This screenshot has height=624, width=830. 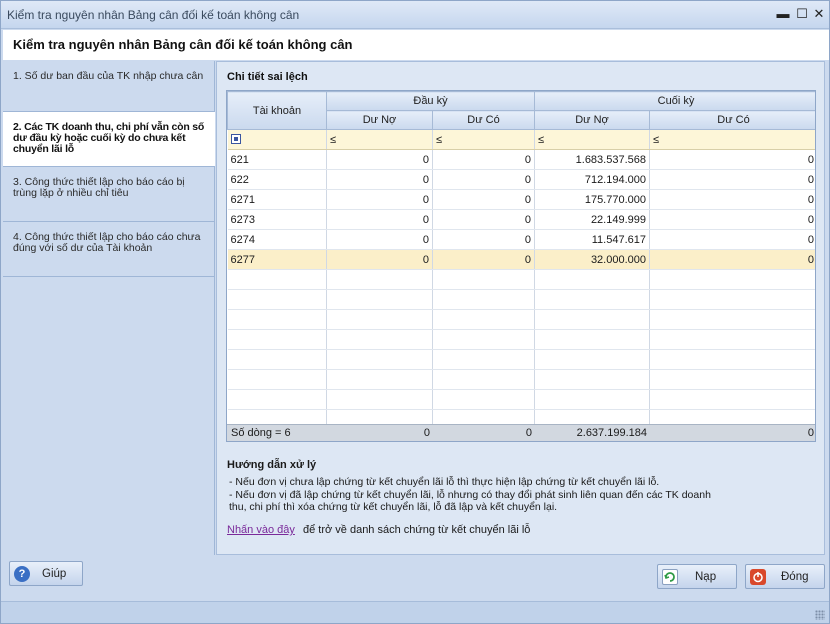 I want to click on load-button: Nạp, so click(x=697, y=576).